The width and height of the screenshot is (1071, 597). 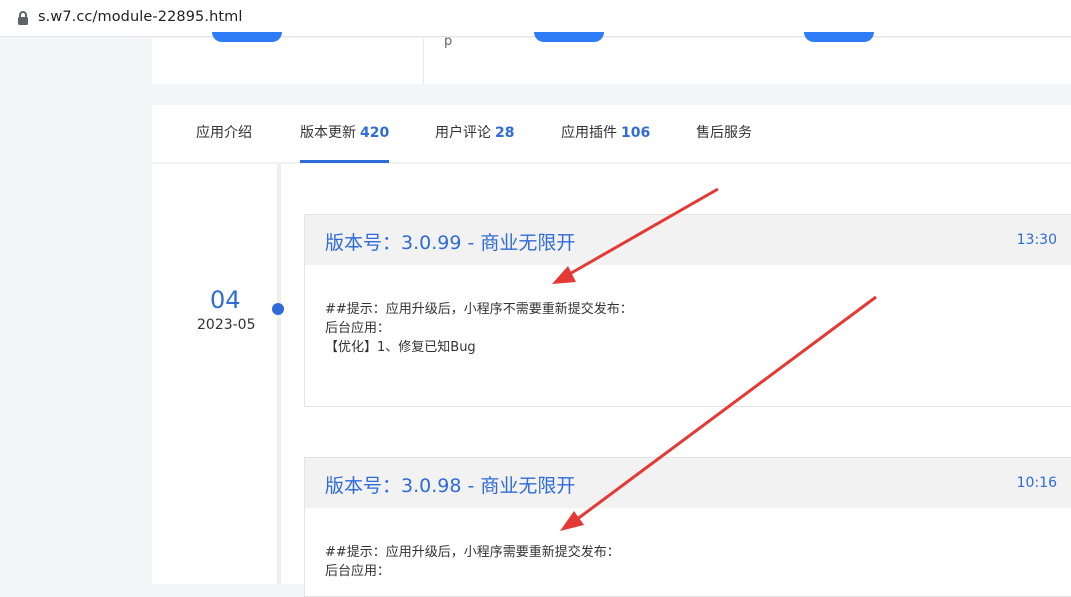 I want to click on tab-count: 106, so click(x=636, y=133).